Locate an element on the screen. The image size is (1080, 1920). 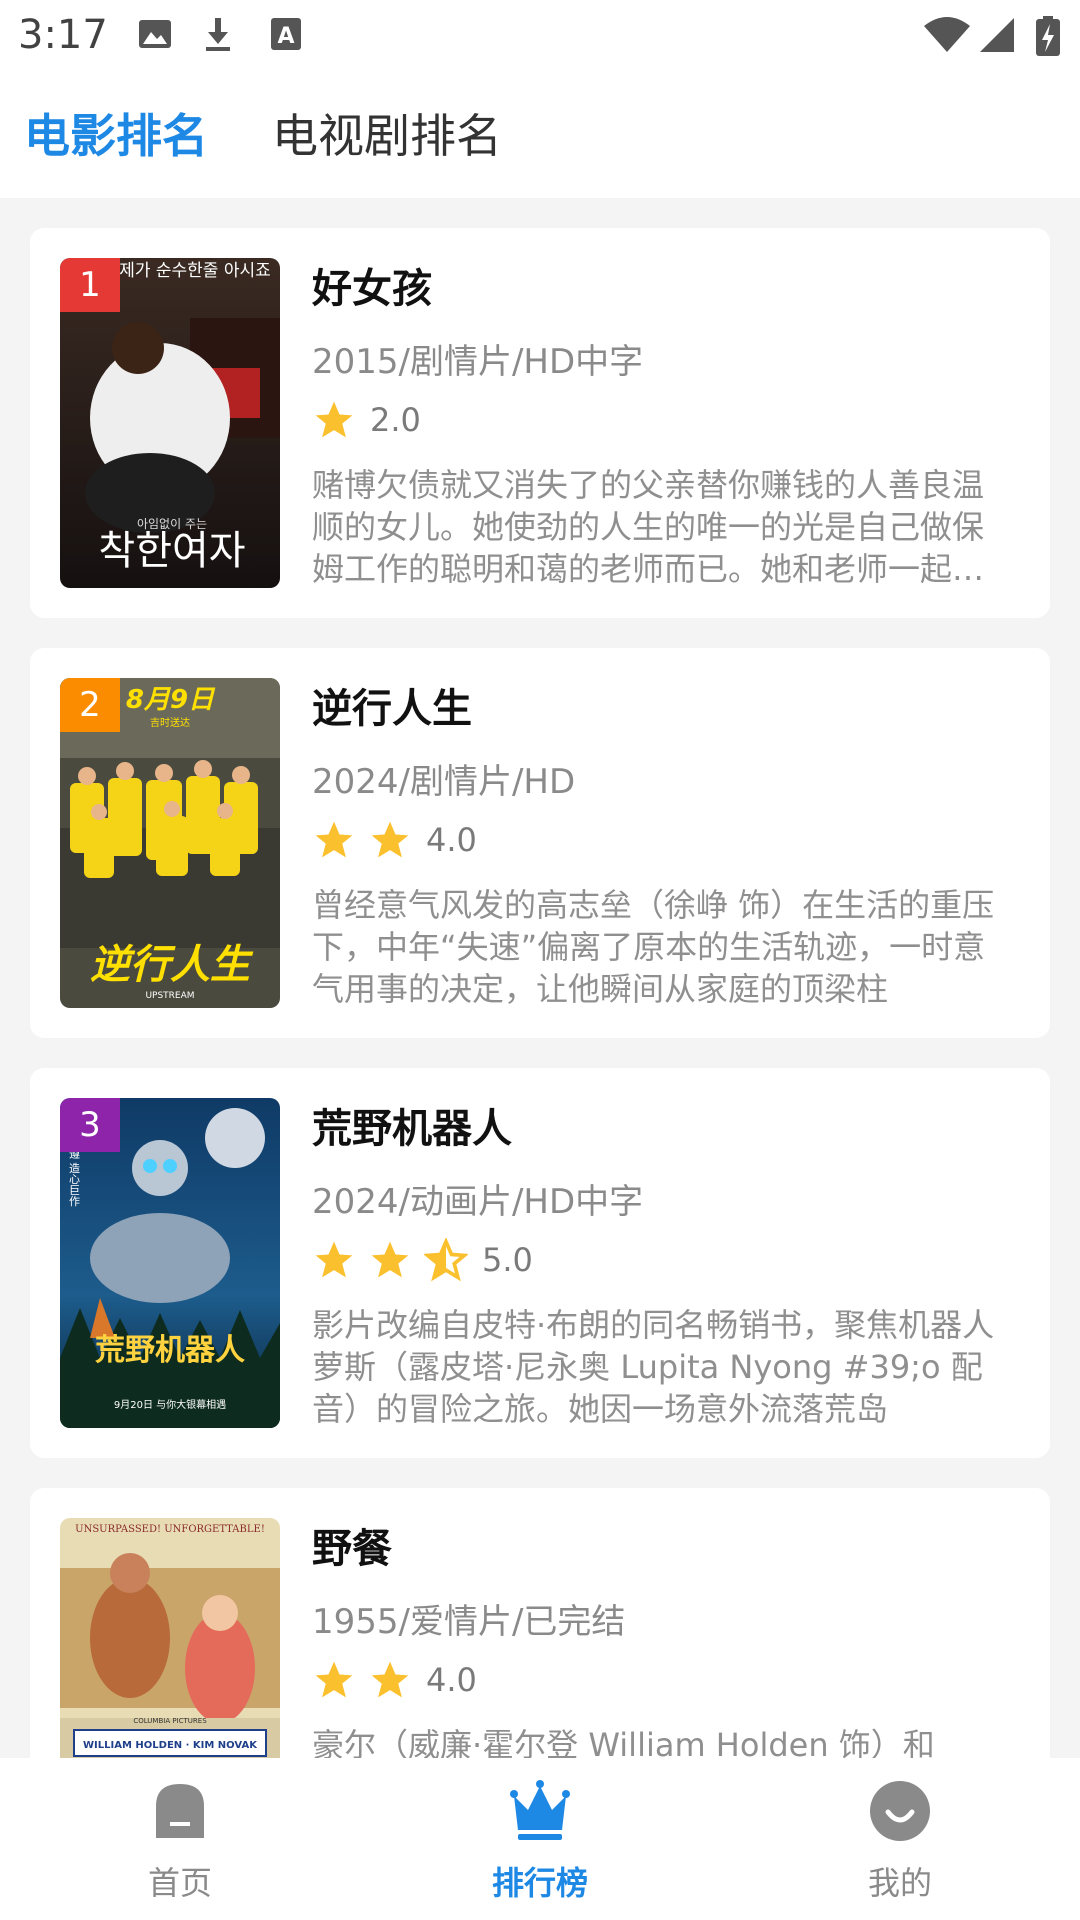
poster-title: 逆行人生 is located at coordinates (172, 965).